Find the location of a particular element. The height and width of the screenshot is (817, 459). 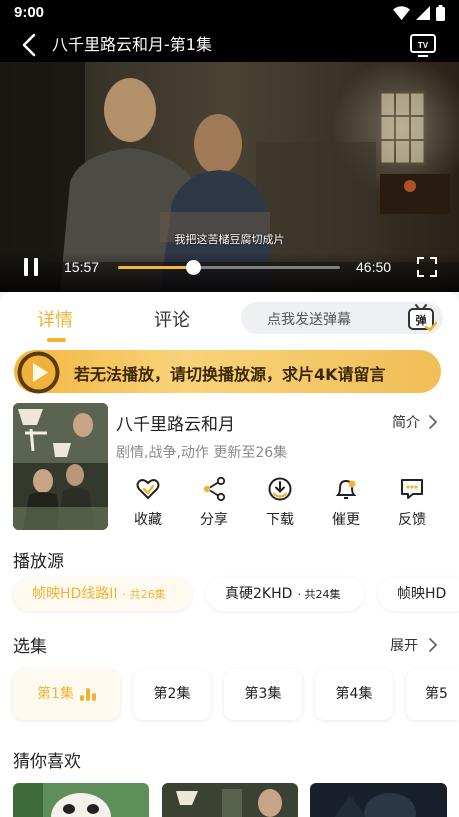

show-title: 八千里路云和月 is located at coordinates (175, 425).